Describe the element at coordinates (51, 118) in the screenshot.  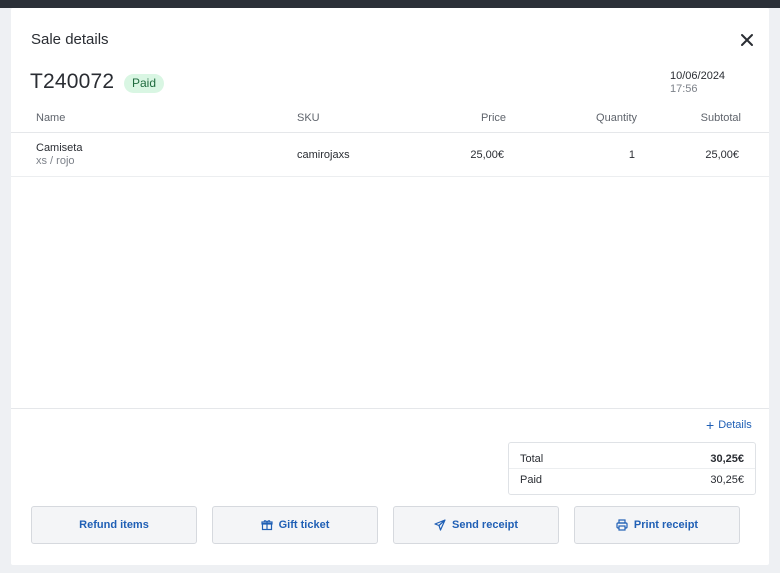
I see `column-name: Name` at that location.